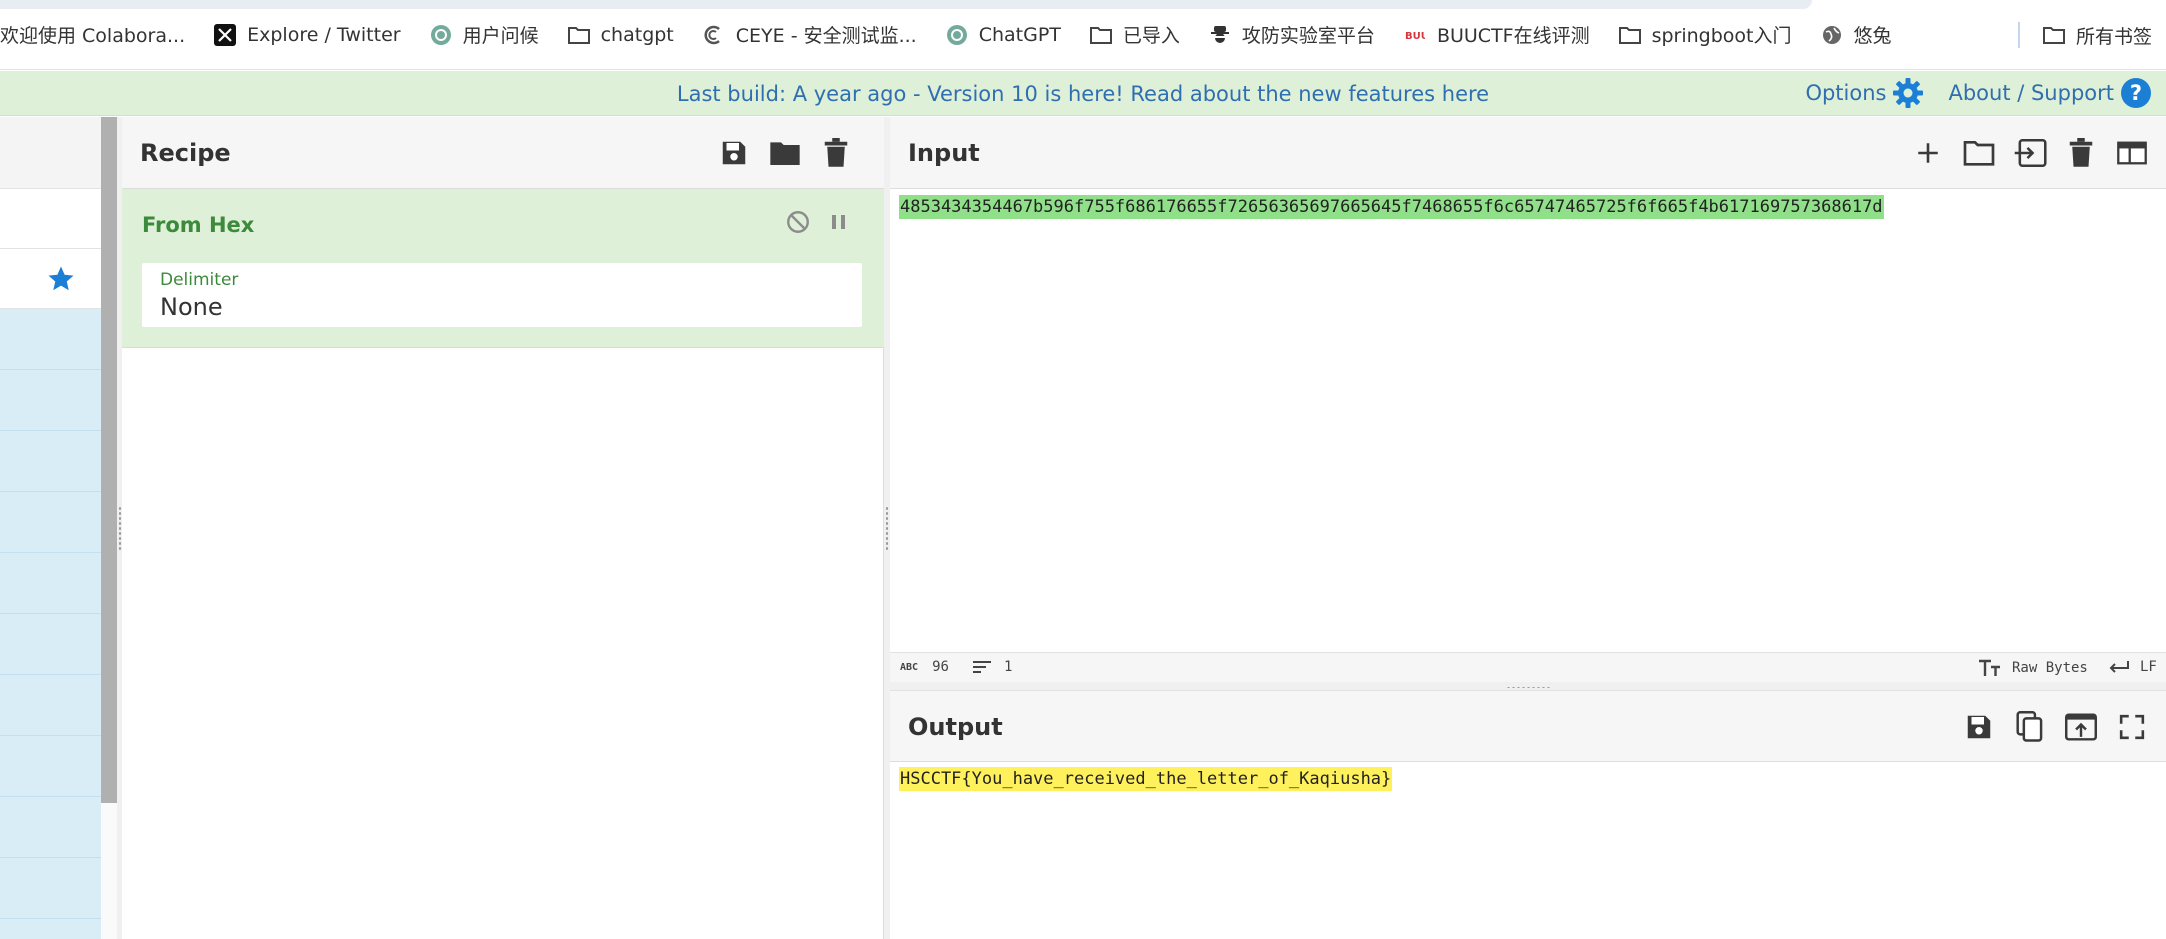 Image resolution: width=2166 pixels, height=939 pixels. I want to click on load-recipe-button, so click(785, 153).